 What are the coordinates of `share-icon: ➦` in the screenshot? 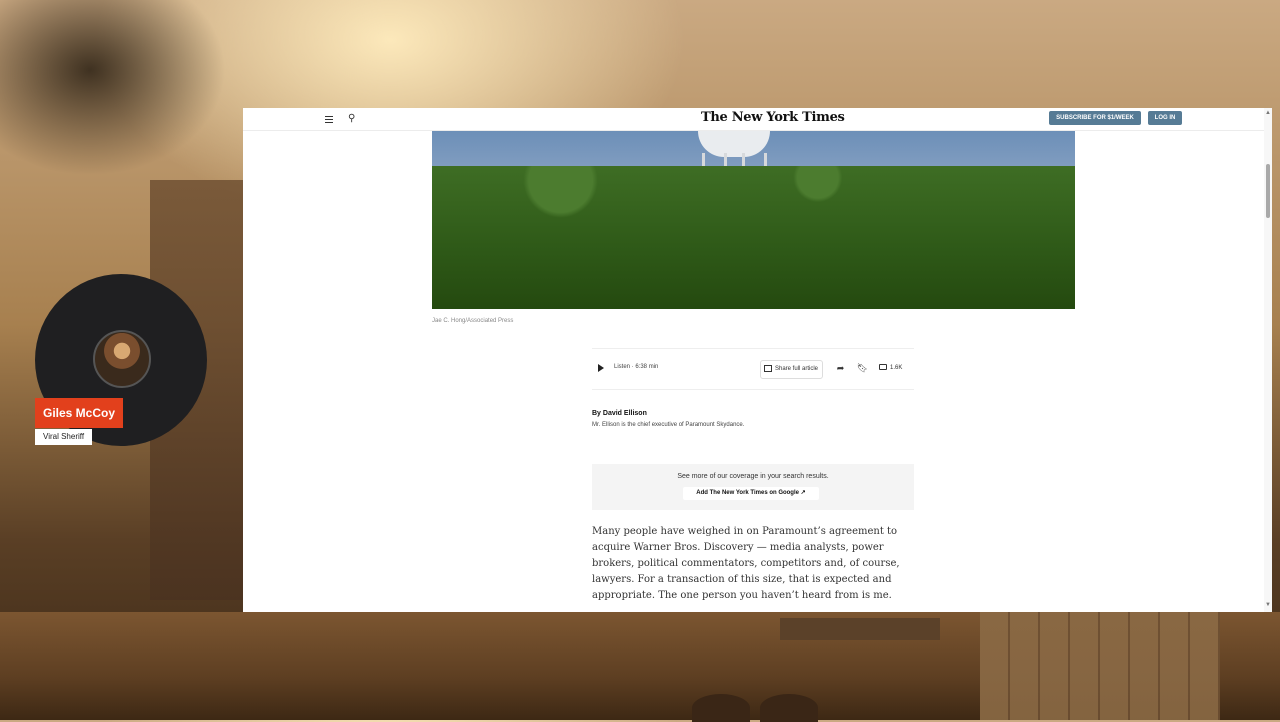 It's located at (840, 368).